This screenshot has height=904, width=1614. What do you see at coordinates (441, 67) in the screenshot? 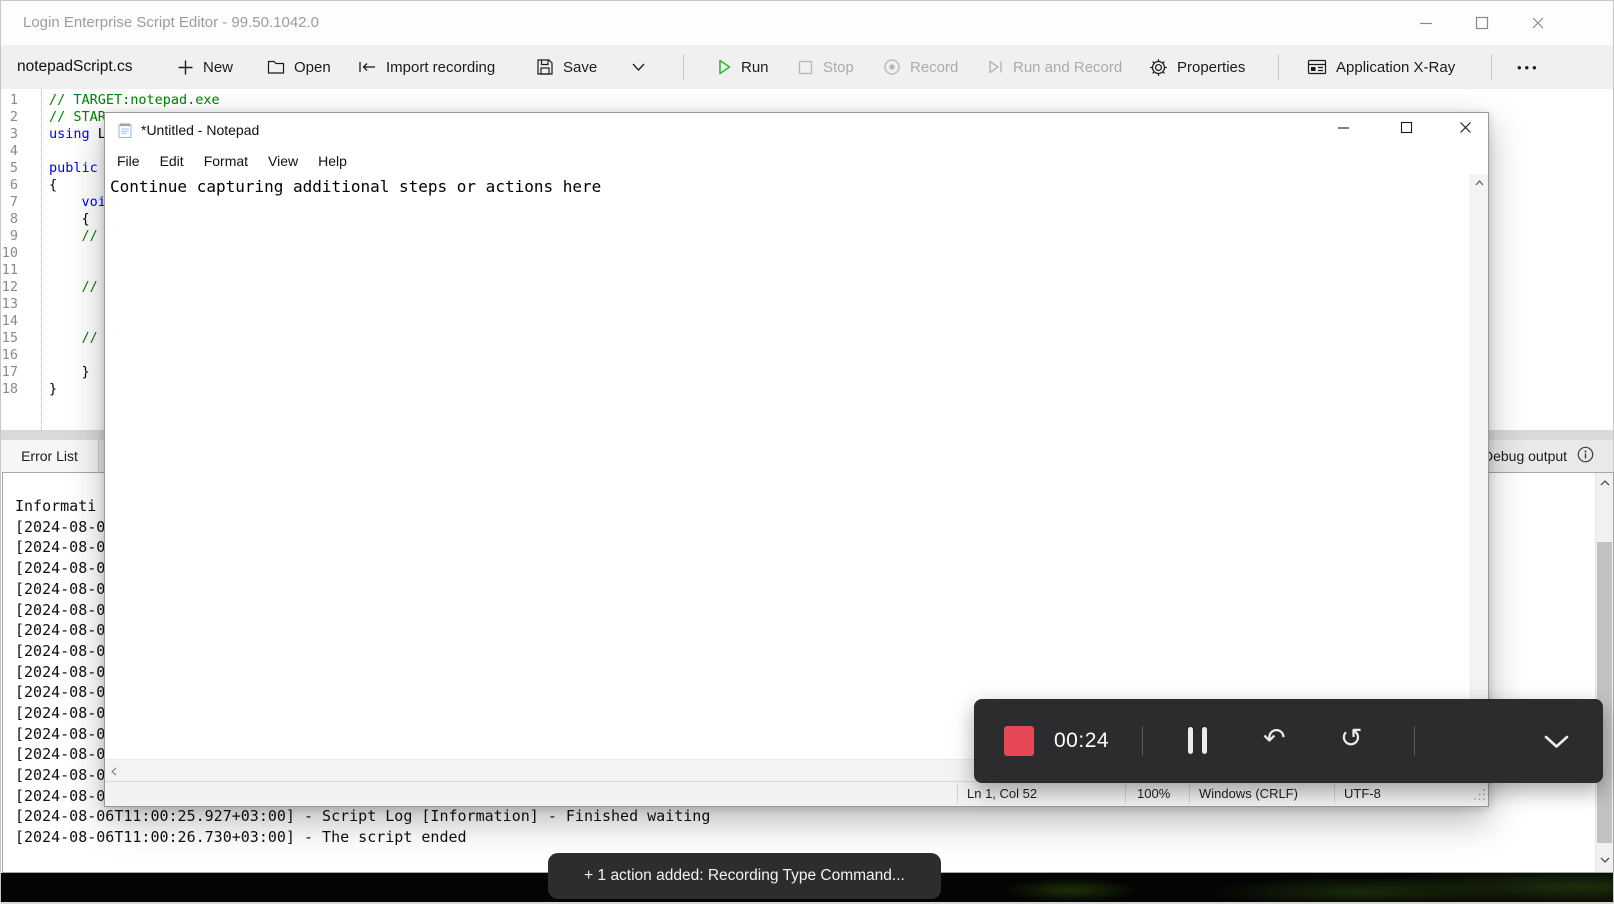
I see `import-label: Import recording` at bounding box center [441, 67].